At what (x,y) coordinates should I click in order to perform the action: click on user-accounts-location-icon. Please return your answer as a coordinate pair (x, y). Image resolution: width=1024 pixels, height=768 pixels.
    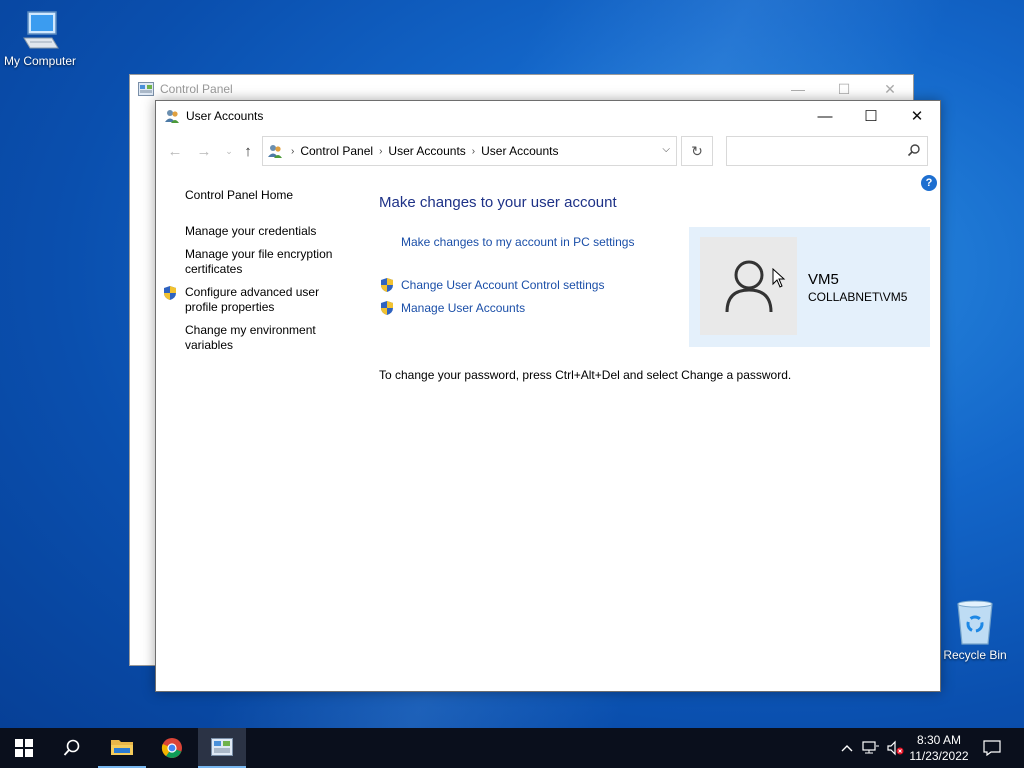
    Looking at the image, I should click on (275, 151).